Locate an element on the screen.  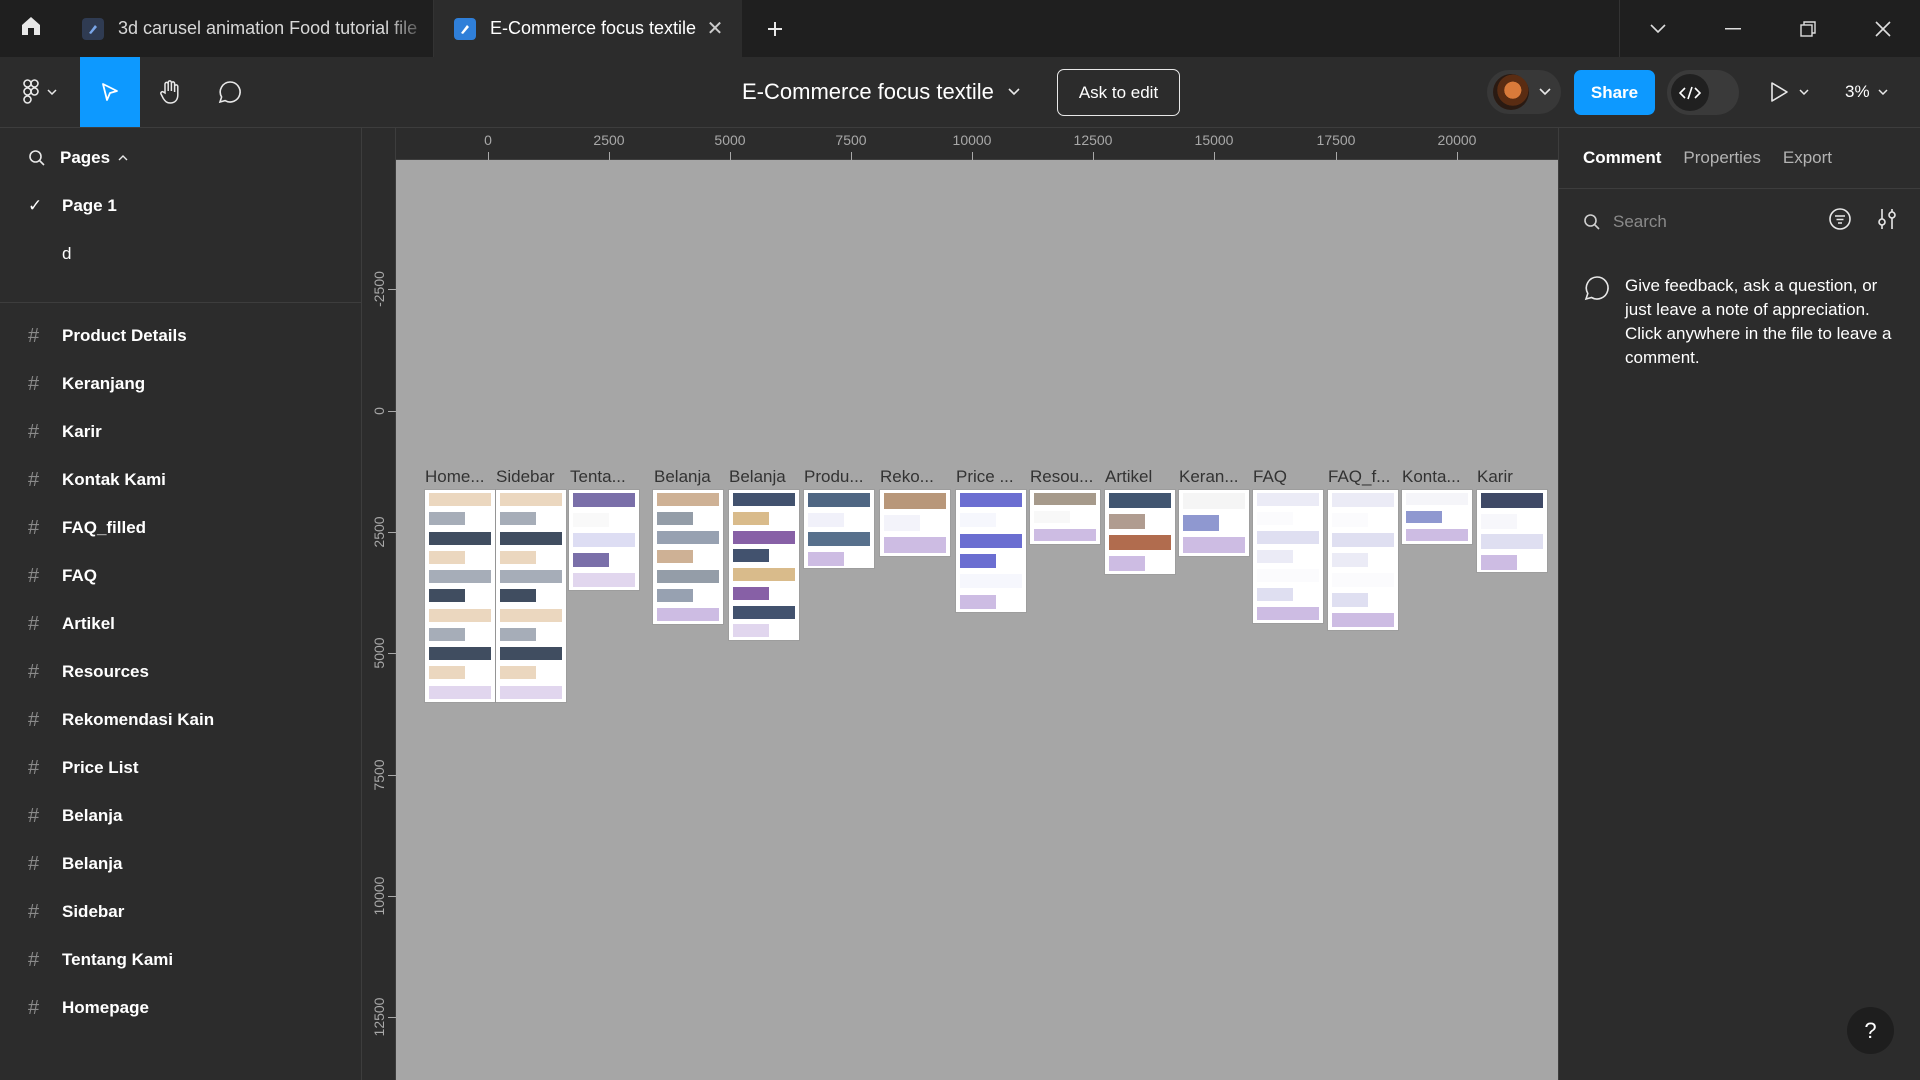
zoom-menu: 3% is located at coordinates (1866, 92).